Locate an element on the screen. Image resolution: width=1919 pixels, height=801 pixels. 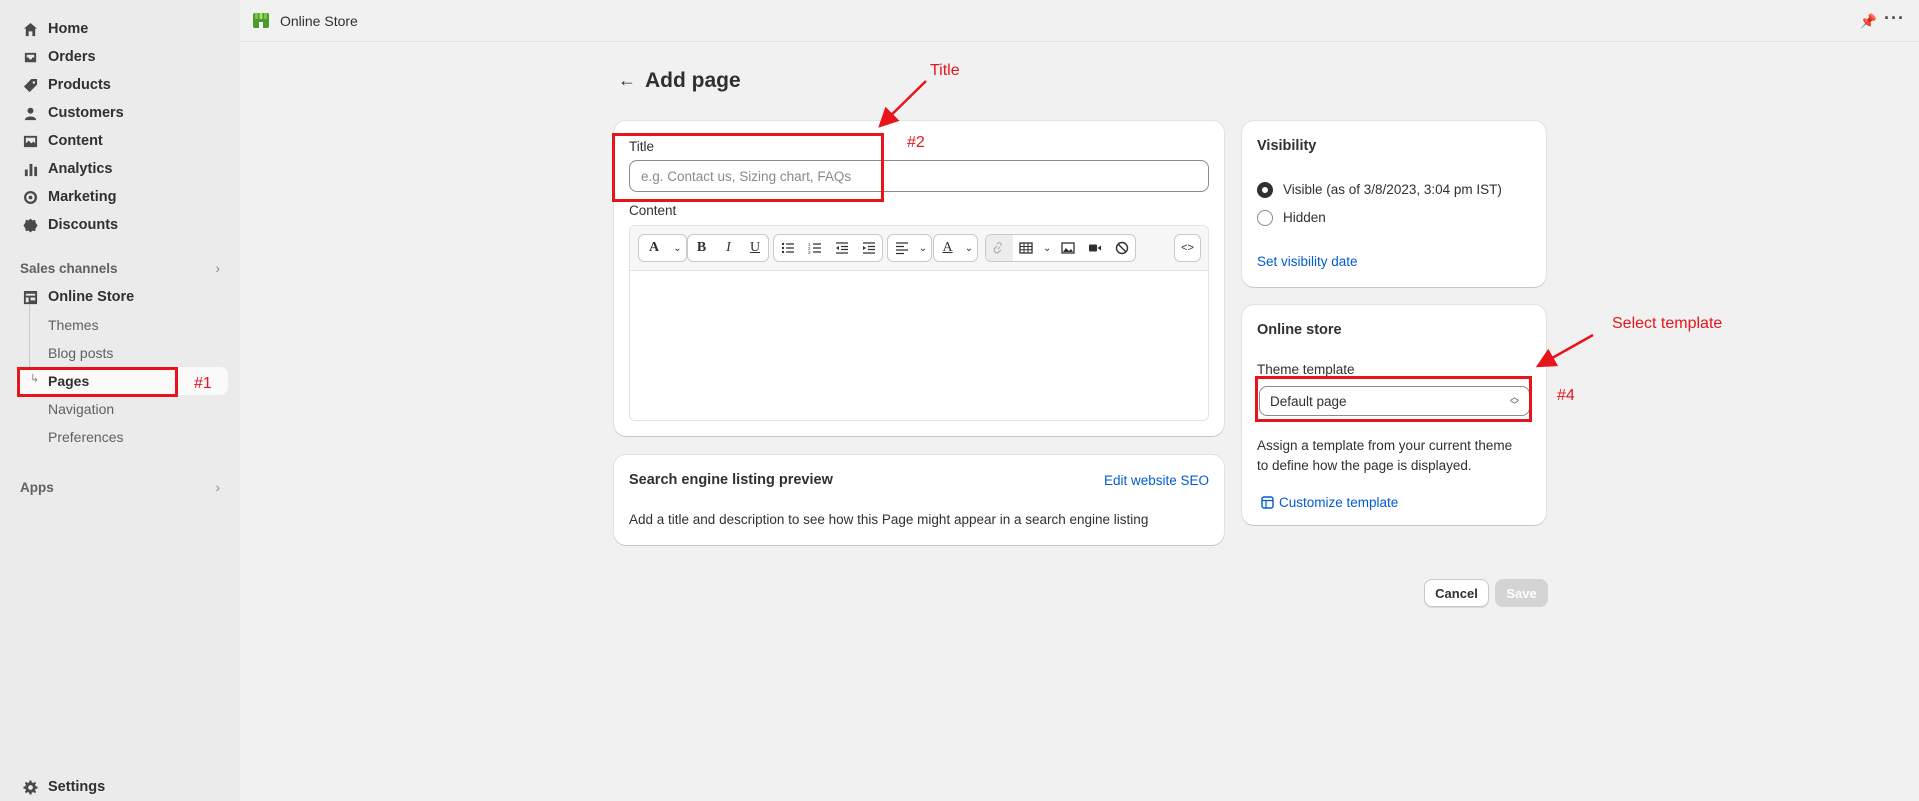
page-title: Add page is located at coordinates (693, 80).